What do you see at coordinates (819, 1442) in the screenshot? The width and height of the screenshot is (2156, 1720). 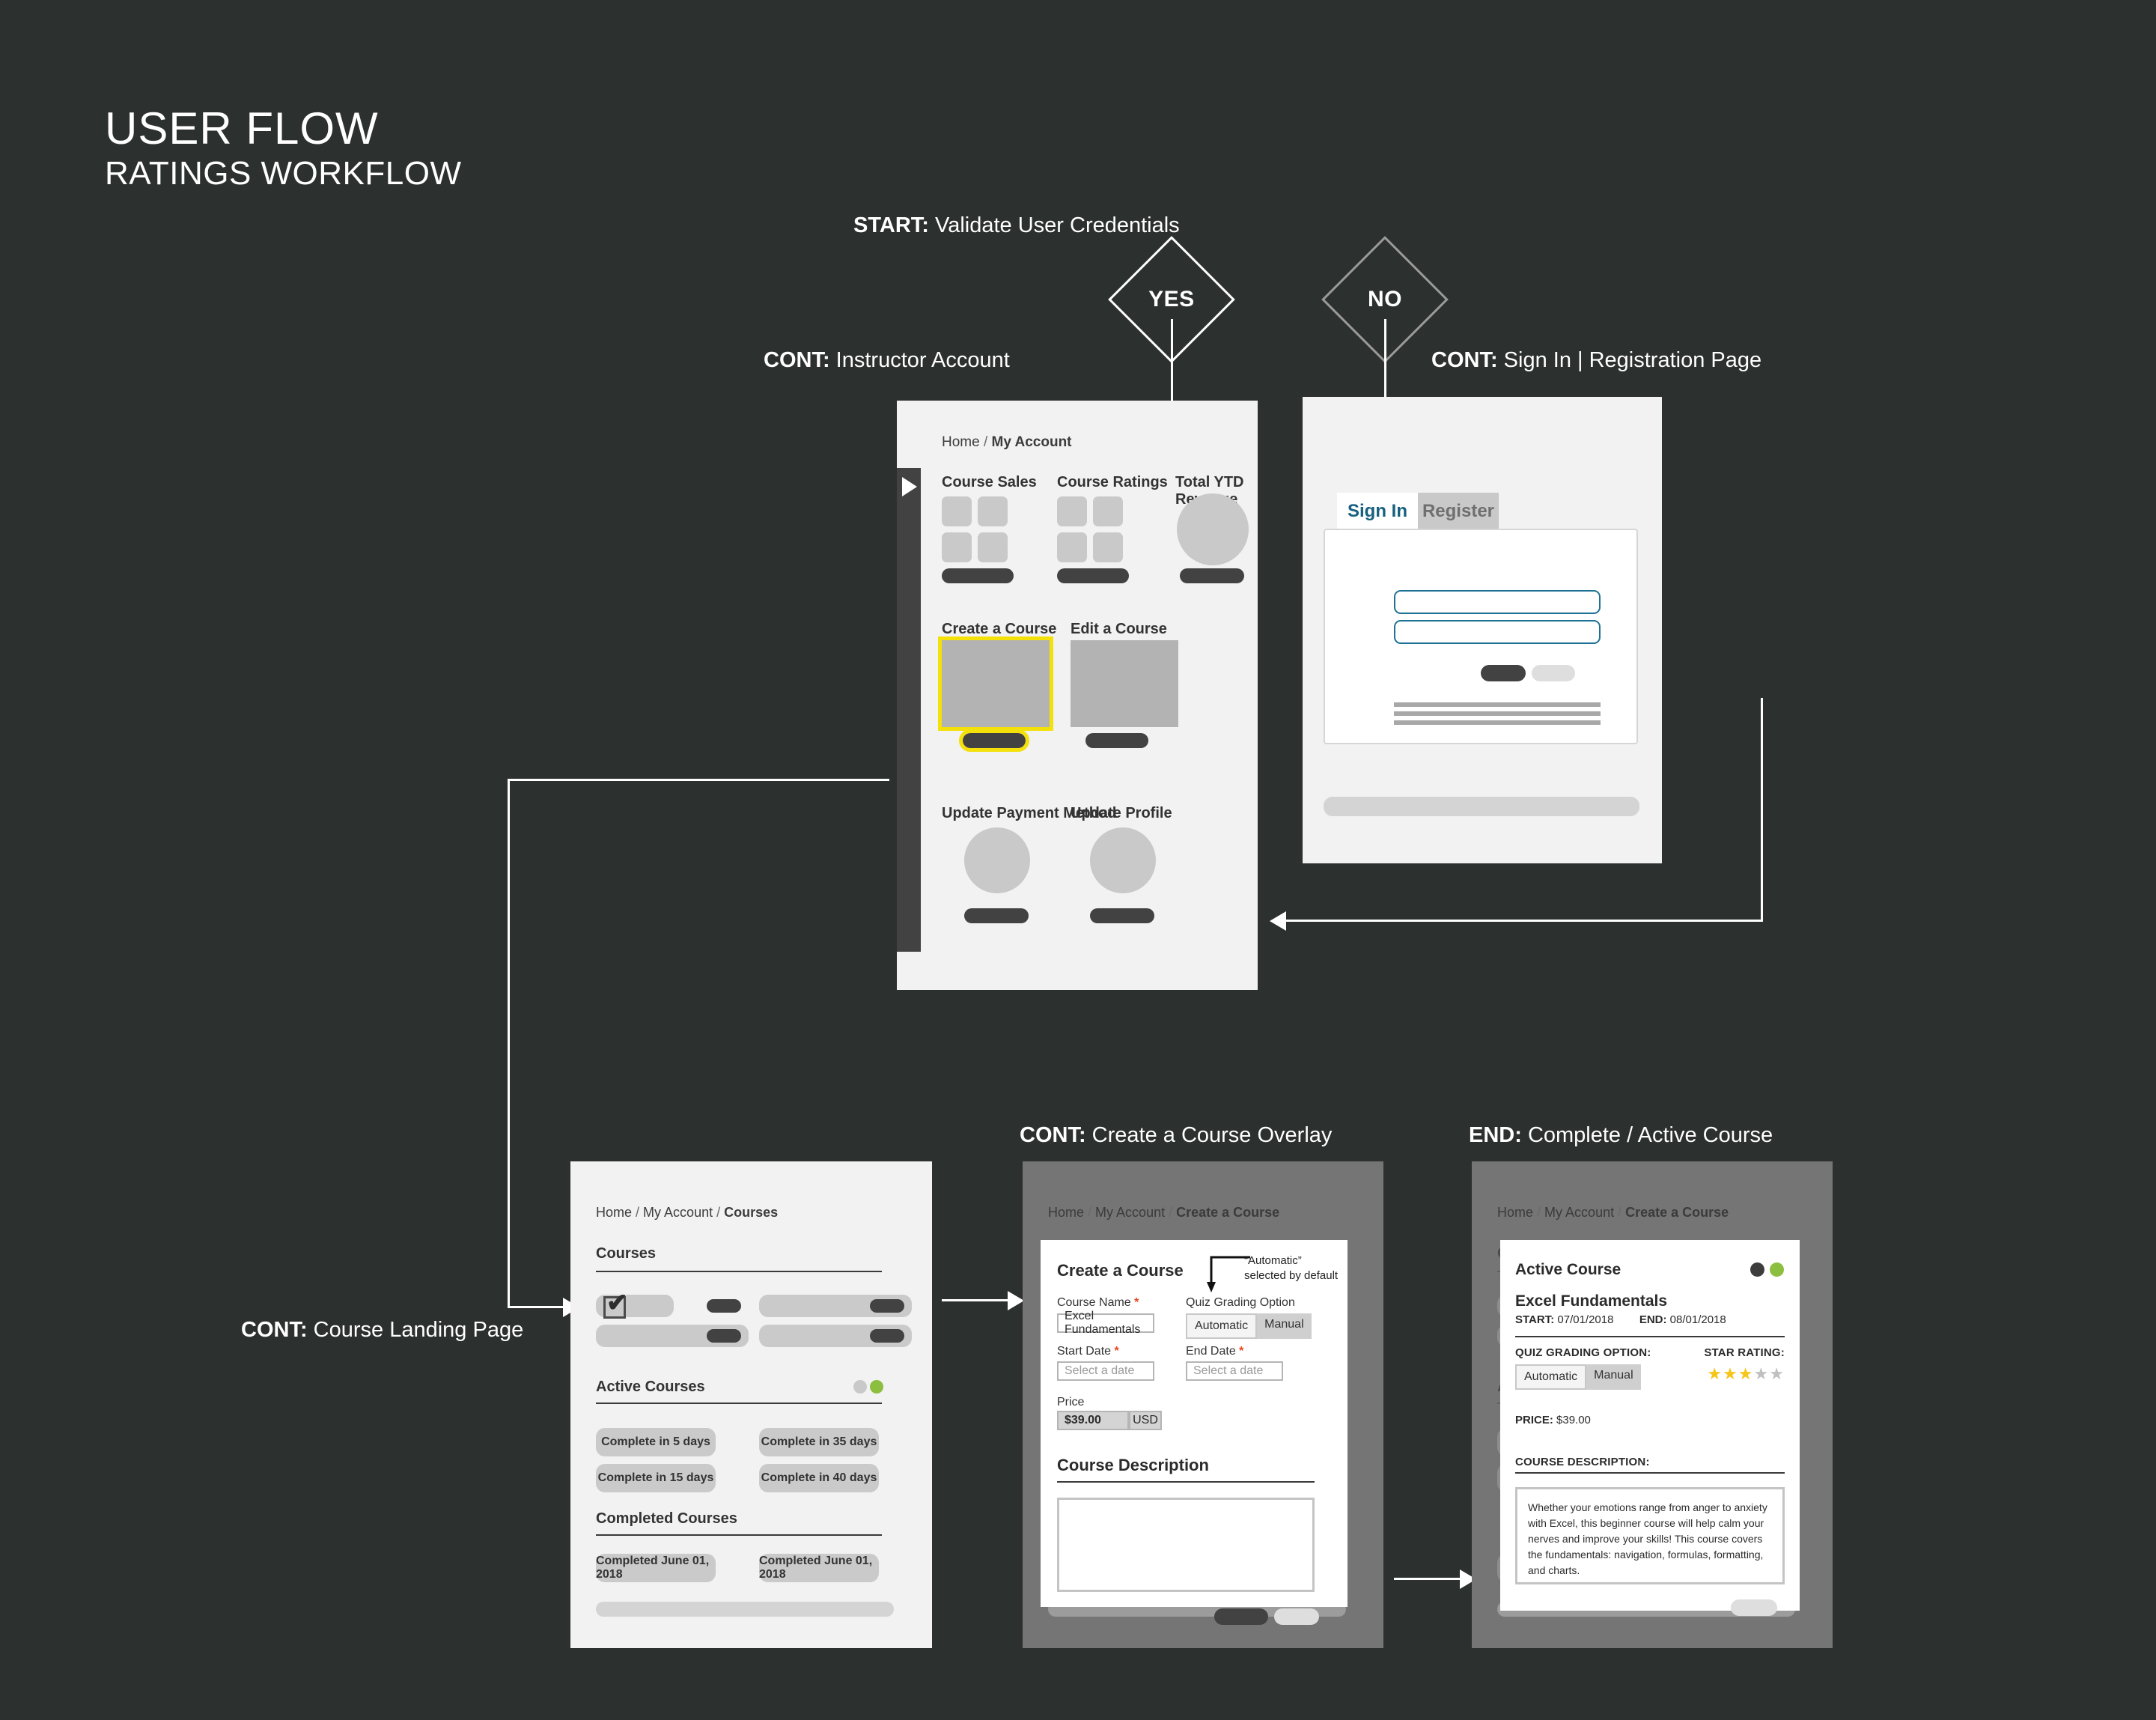 I see `active-course-item: Complete in 35 days` at bounding box center [819, 1442].